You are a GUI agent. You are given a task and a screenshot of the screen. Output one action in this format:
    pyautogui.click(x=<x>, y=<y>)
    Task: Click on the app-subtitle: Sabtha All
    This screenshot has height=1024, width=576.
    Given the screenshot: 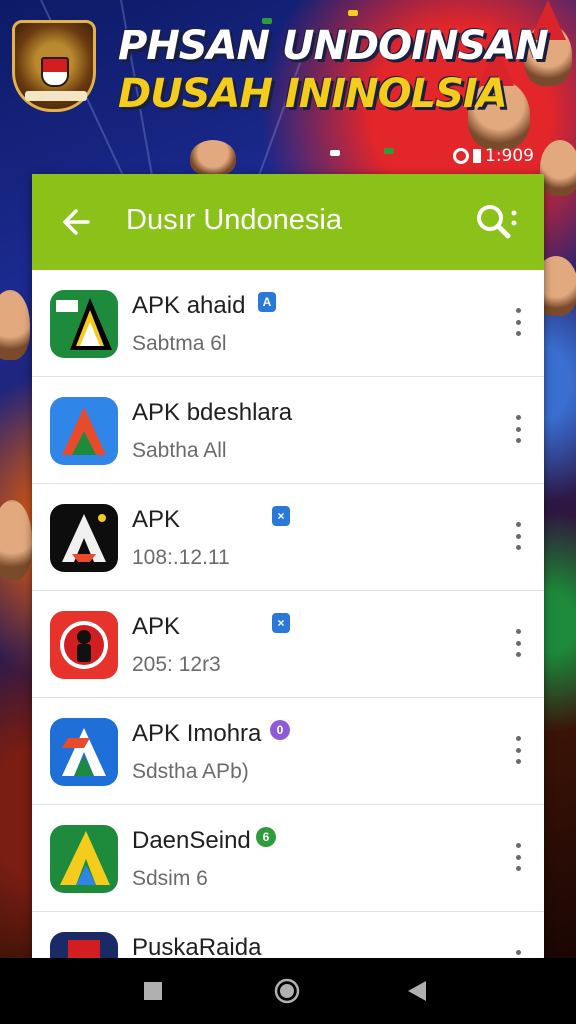 What is the action you would take?
    pyautogui.click(x=179, y=450)
    